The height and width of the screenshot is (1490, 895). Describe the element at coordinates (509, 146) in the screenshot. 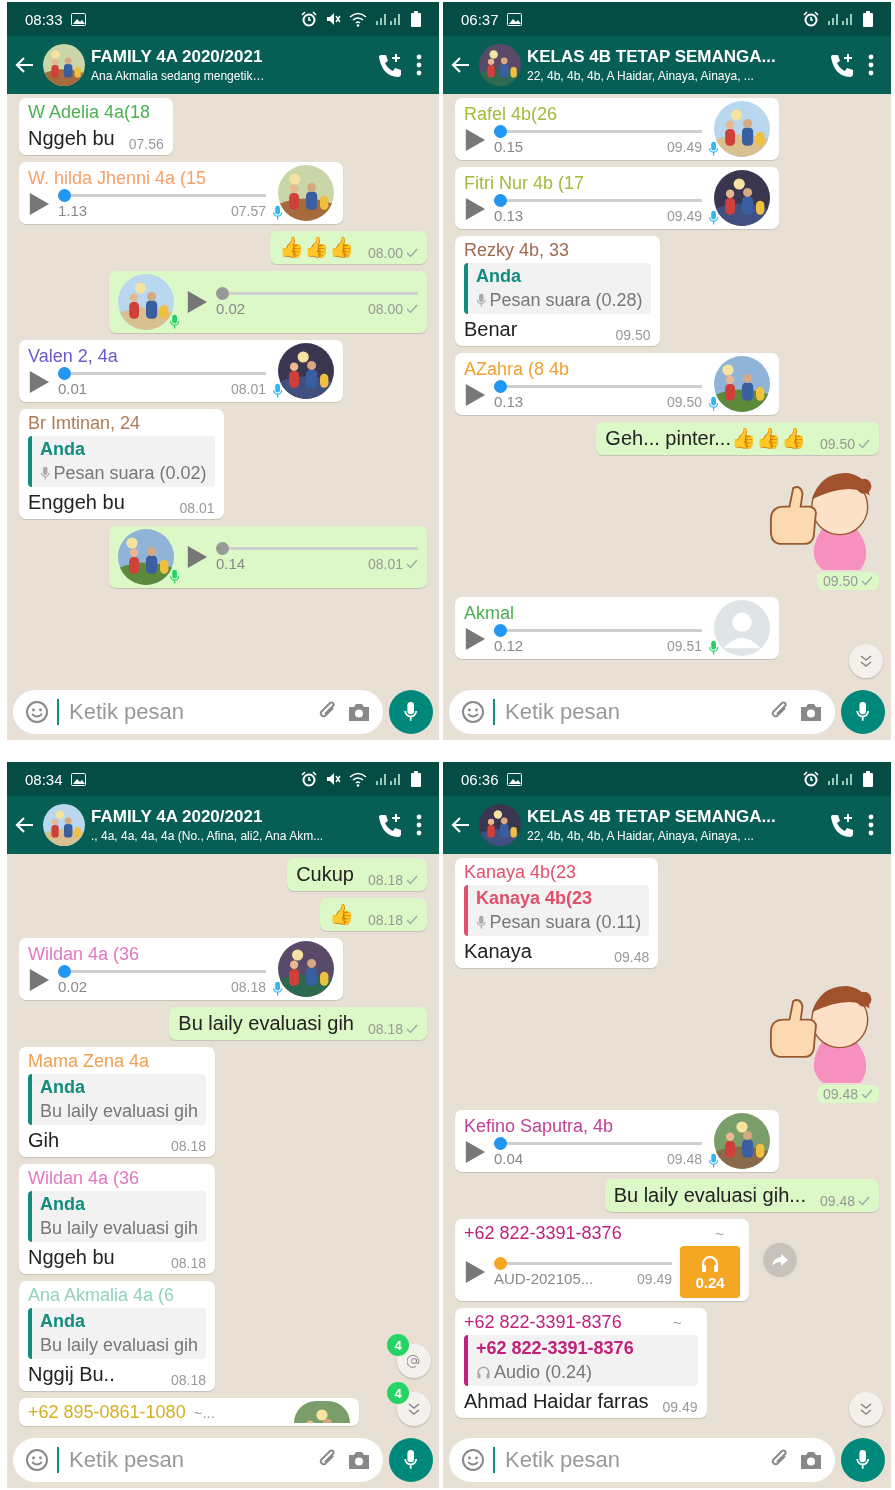

I see `voice-duration: 0.15` at that location.